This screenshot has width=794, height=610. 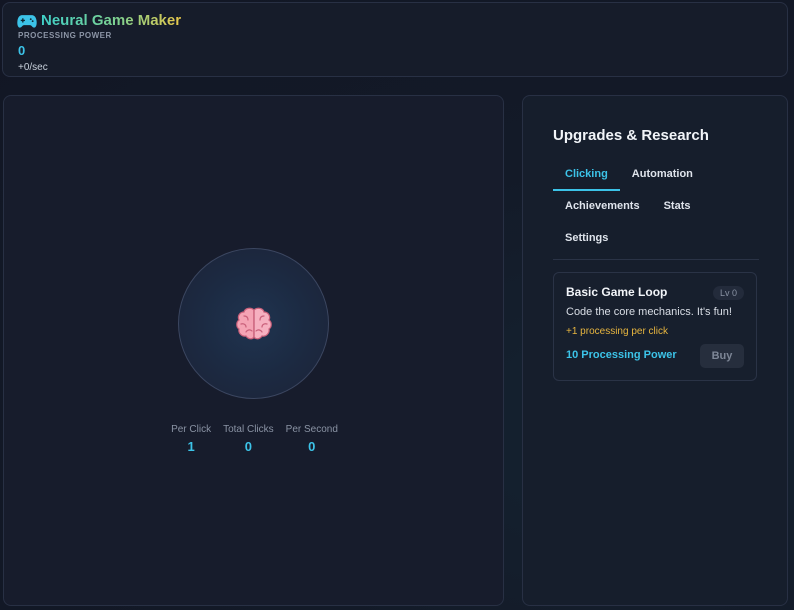 What do you see at coordinates (33, 67) in the screenshot?
I see `processing-rate: +0/sec` at bounding box center [33, 67].